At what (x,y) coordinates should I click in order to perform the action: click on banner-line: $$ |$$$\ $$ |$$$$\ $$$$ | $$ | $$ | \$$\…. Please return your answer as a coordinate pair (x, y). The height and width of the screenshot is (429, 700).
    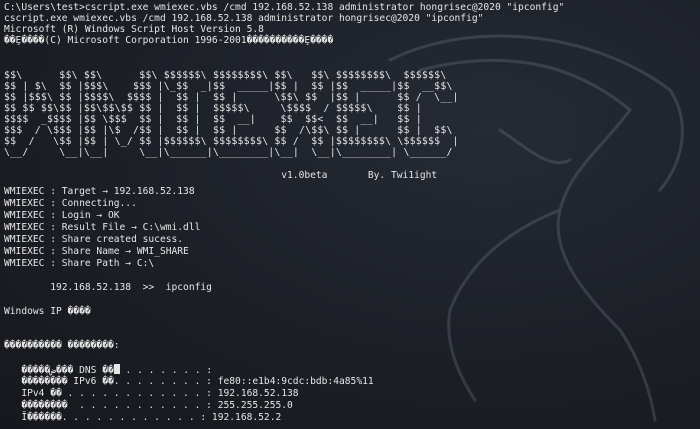
    Looking at the image, I should click on (231, 97).